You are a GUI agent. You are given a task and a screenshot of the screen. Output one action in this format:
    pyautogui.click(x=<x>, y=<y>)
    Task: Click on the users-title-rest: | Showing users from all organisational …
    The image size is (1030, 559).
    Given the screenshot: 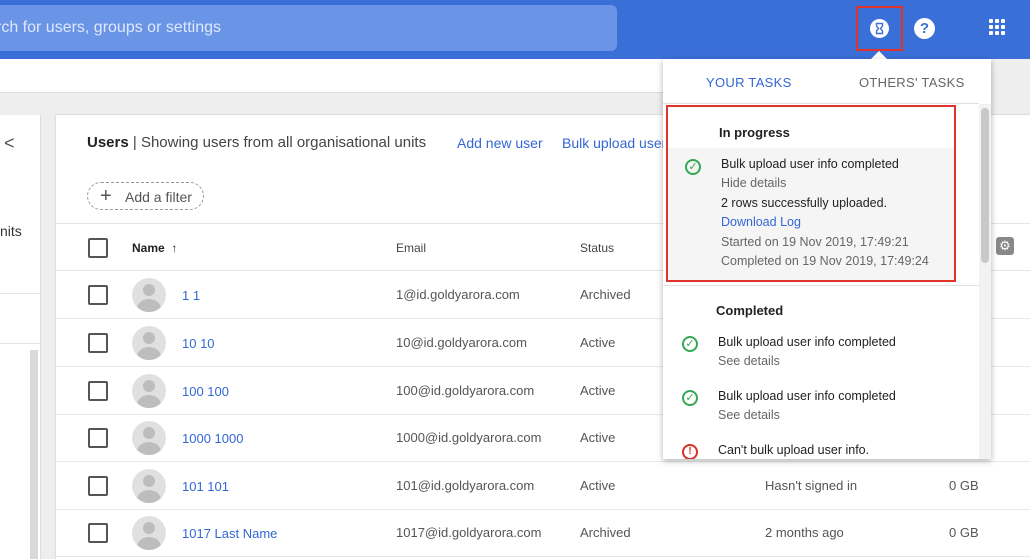 What is the action you would take?
    pyautogui.click(x=279, y=142)
    